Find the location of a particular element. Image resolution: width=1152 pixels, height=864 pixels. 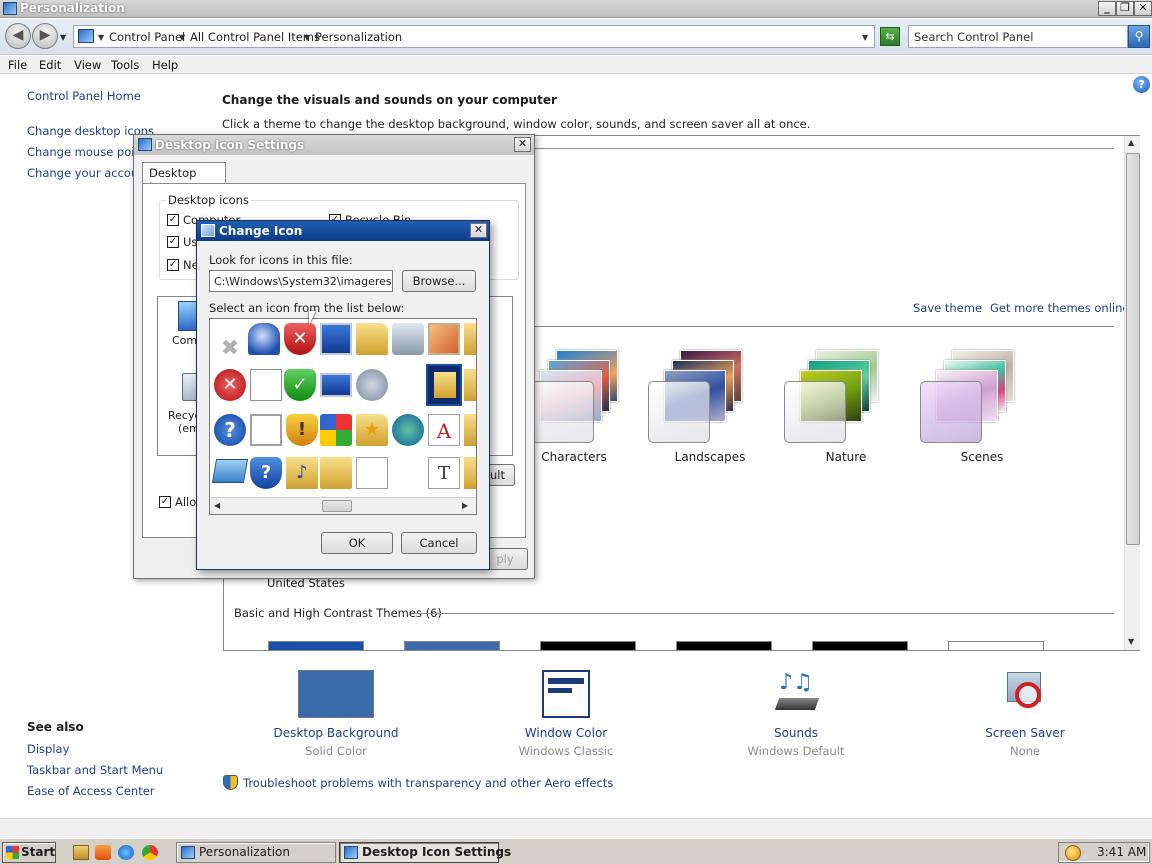

font-truetype-icon: T is located at coordinates (444, 473).